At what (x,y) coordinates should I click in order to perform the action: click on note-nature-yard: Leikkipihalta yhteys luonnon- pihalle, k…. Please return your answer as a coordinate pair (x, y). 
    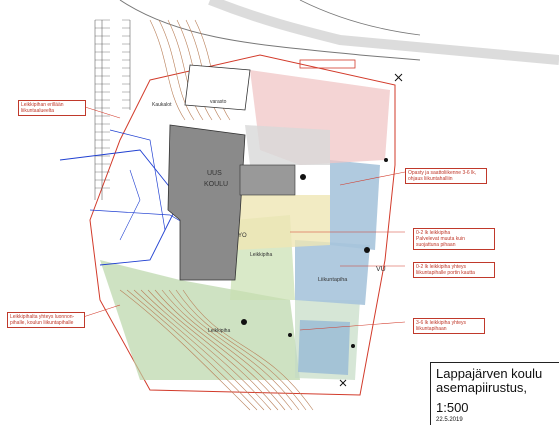
    Looking at the image, I should click on (46, 320).